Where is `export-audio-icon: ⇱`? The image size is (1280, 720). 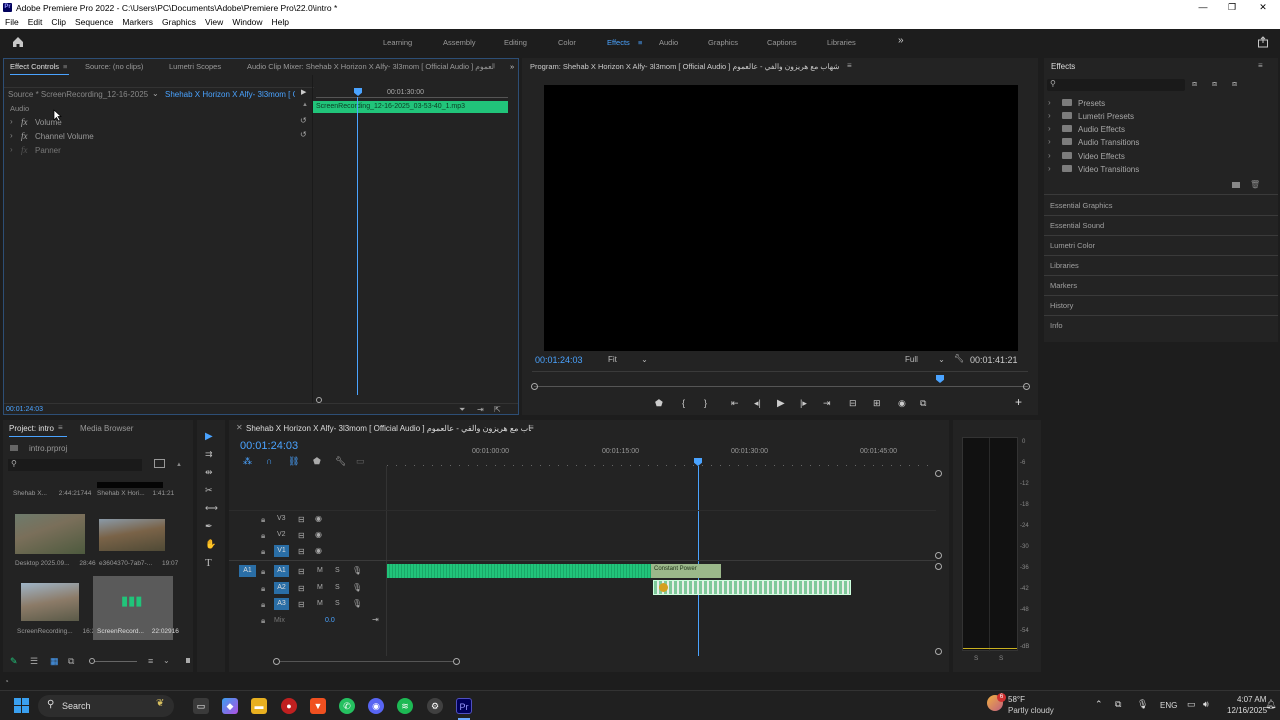
export-audio-icon: ⇱ is located at coordinates (497, 409).